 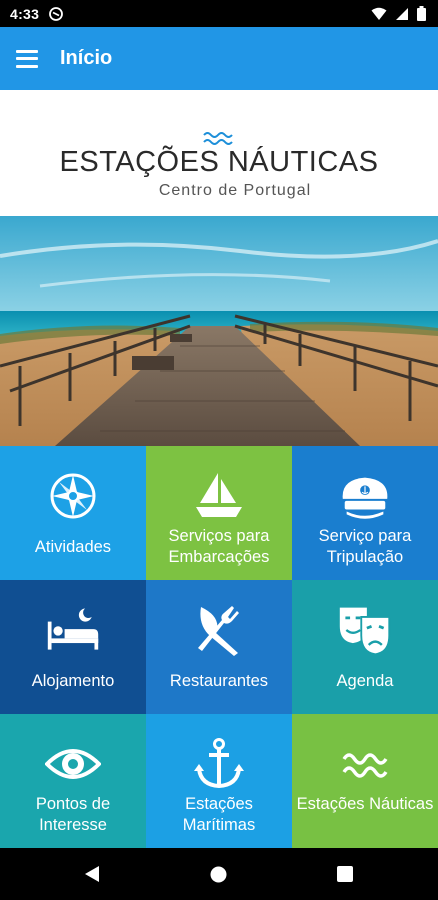 What do you see at coordinates (56, 13) in the screenshot?
I see `do-not-disturb-icon` at bounding box center [56, 13].